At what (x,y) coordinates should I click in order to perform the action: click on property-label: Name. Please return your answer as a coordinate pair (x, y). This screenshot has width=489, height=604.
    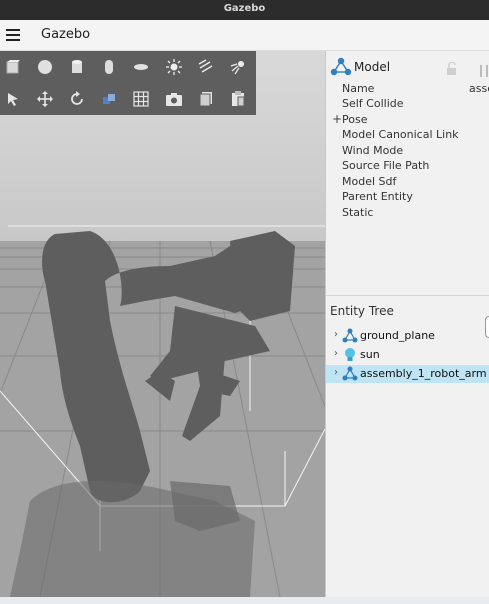
    Looking at the image, I should click on (358, 88).